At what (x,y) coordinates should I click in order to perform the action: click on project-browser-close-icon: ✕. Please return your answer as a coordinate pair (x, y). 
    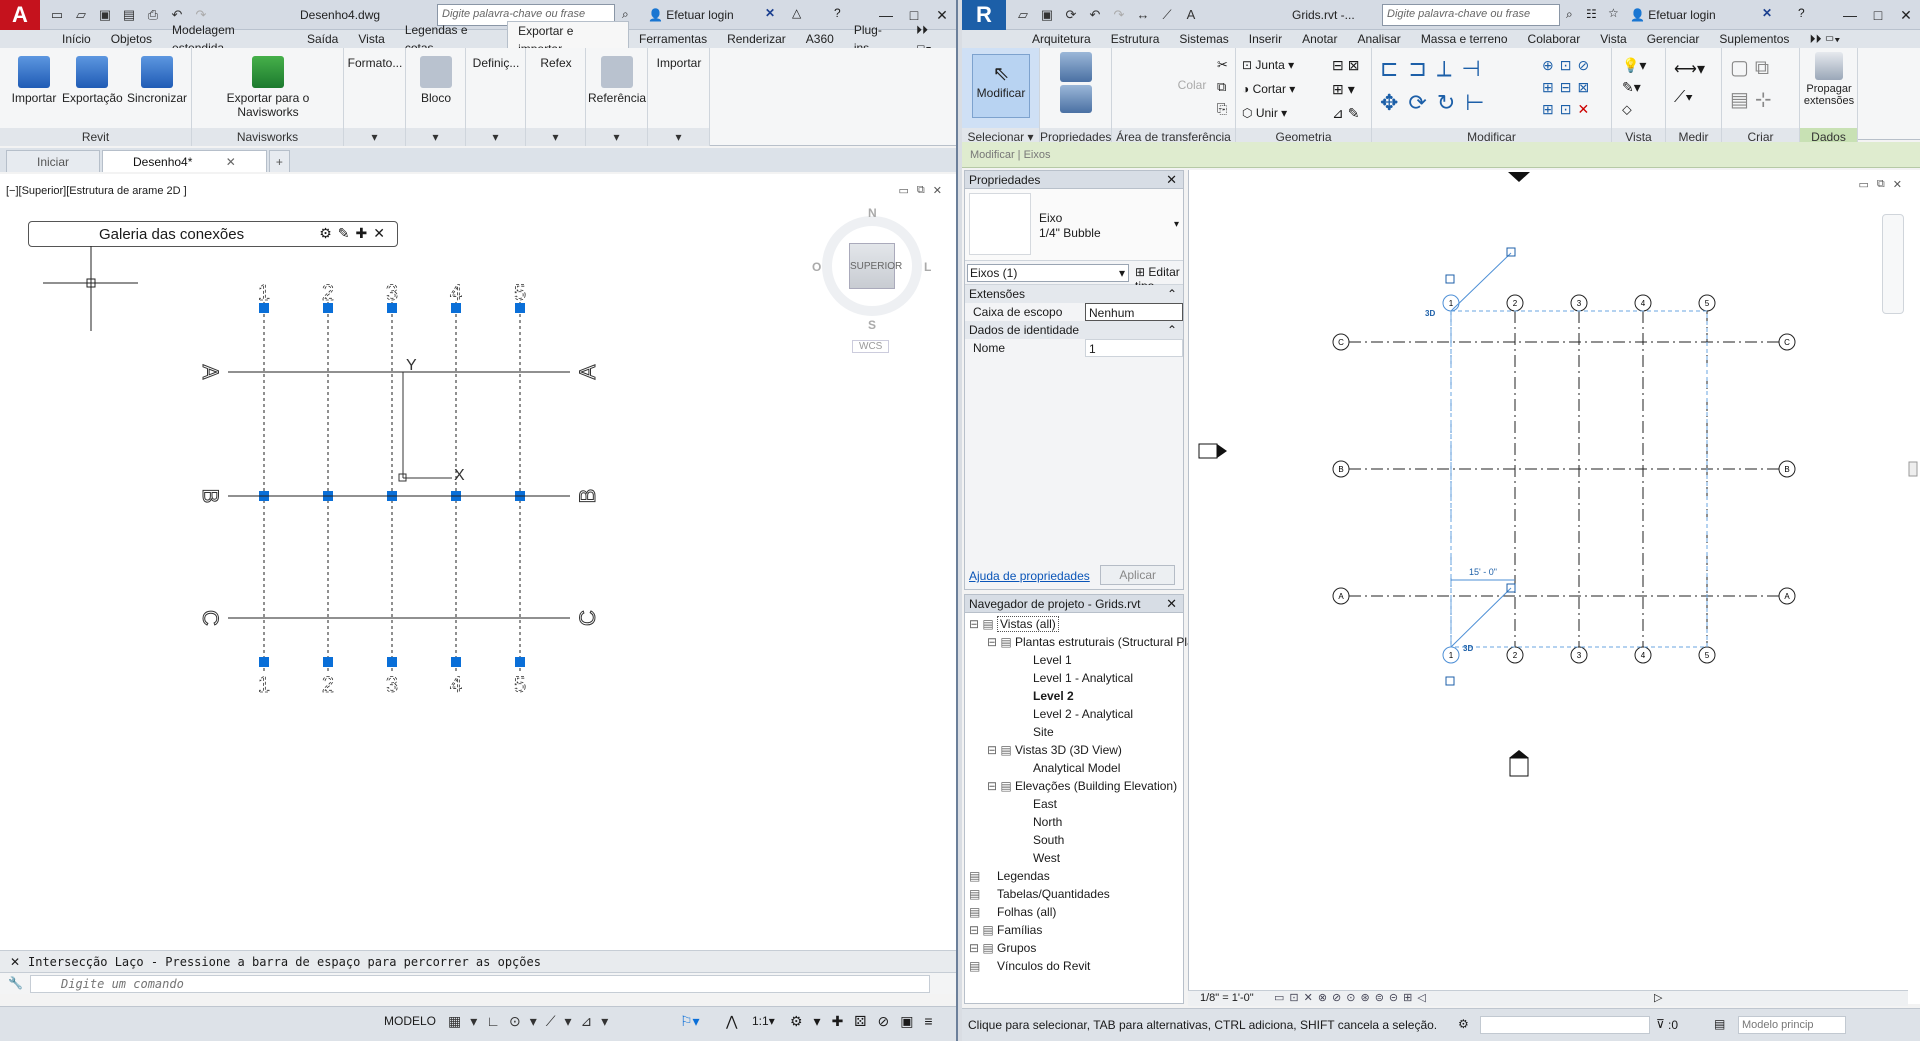
    Looking at the image, I should click on (1171, 604).